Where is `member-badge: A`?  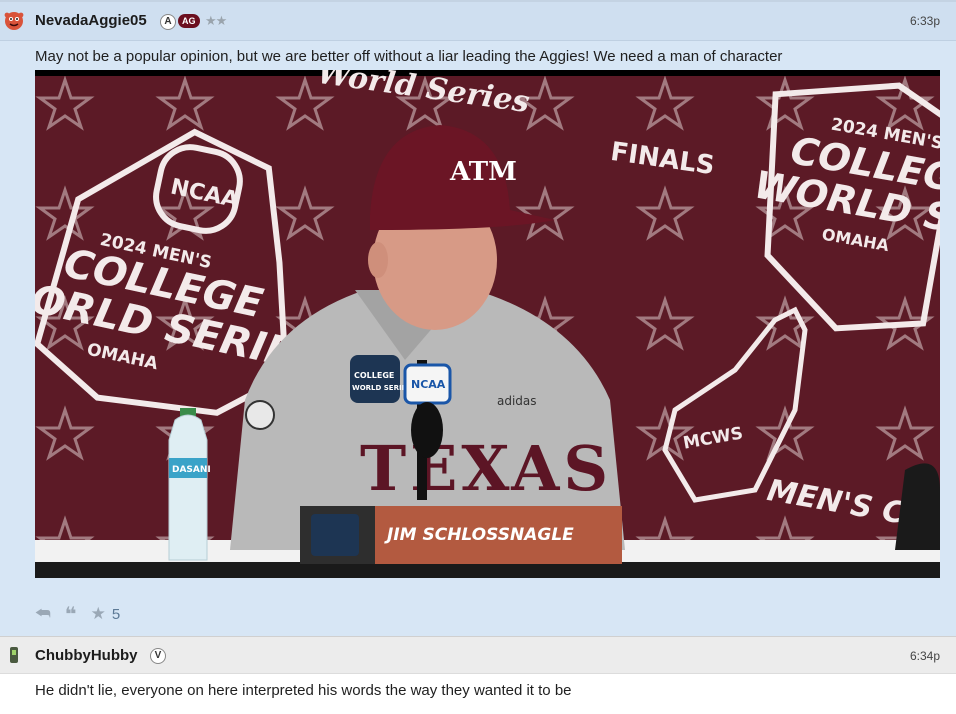
member-badge: A is located at coordinates (168, 22).